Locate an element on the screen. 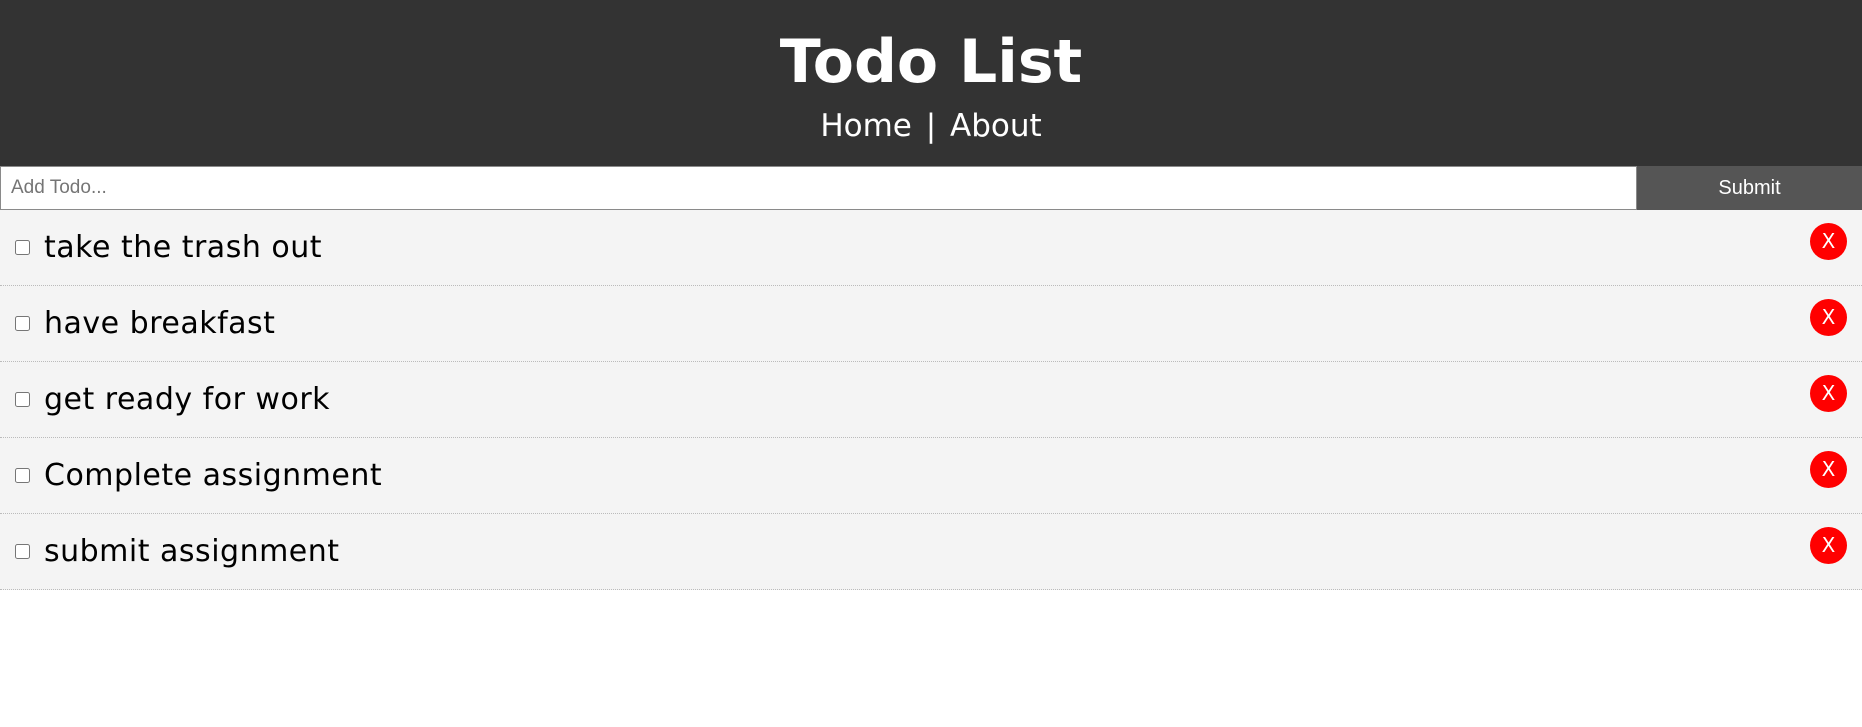  todo-title: Complete assignment is located at coordinates (213, 475).